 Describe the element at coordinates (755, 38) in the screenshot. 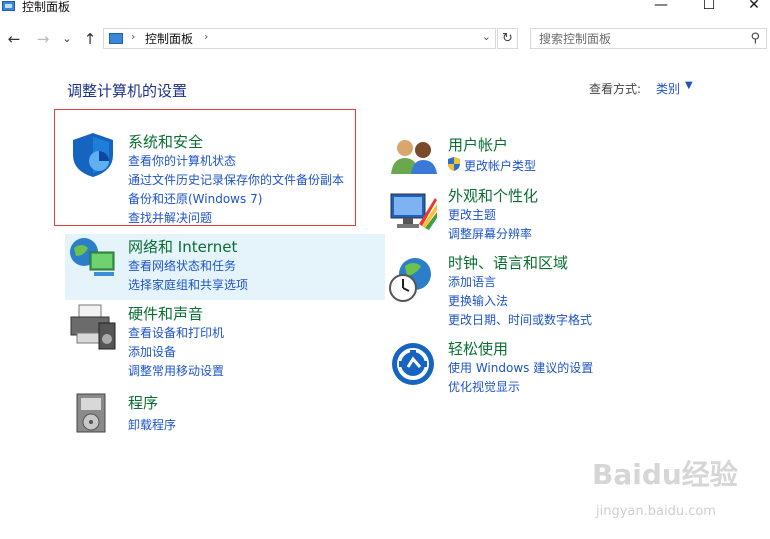

I see `search-icon: ⚲` at that location.